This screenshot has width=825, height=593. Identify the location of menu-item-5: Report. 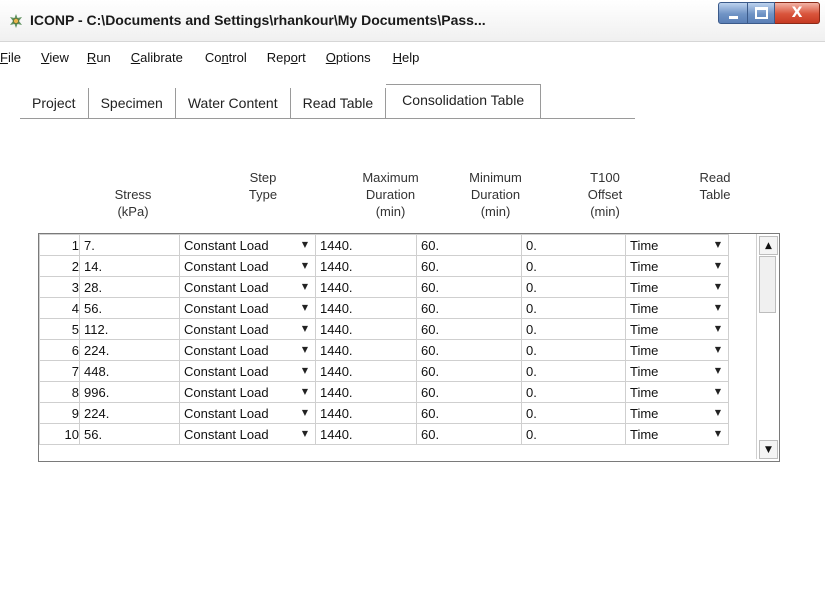
(287, 57).